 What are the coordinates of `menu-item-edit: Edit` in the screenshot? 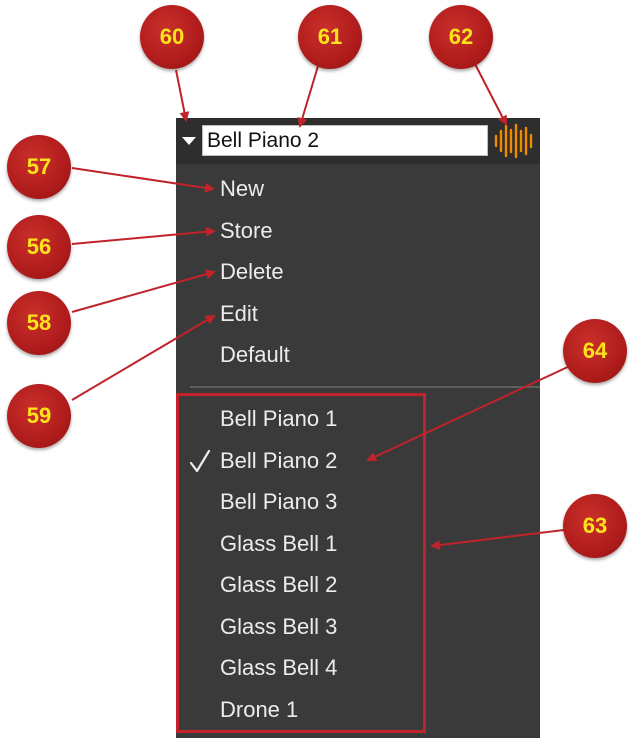 It's located at (239, 314).